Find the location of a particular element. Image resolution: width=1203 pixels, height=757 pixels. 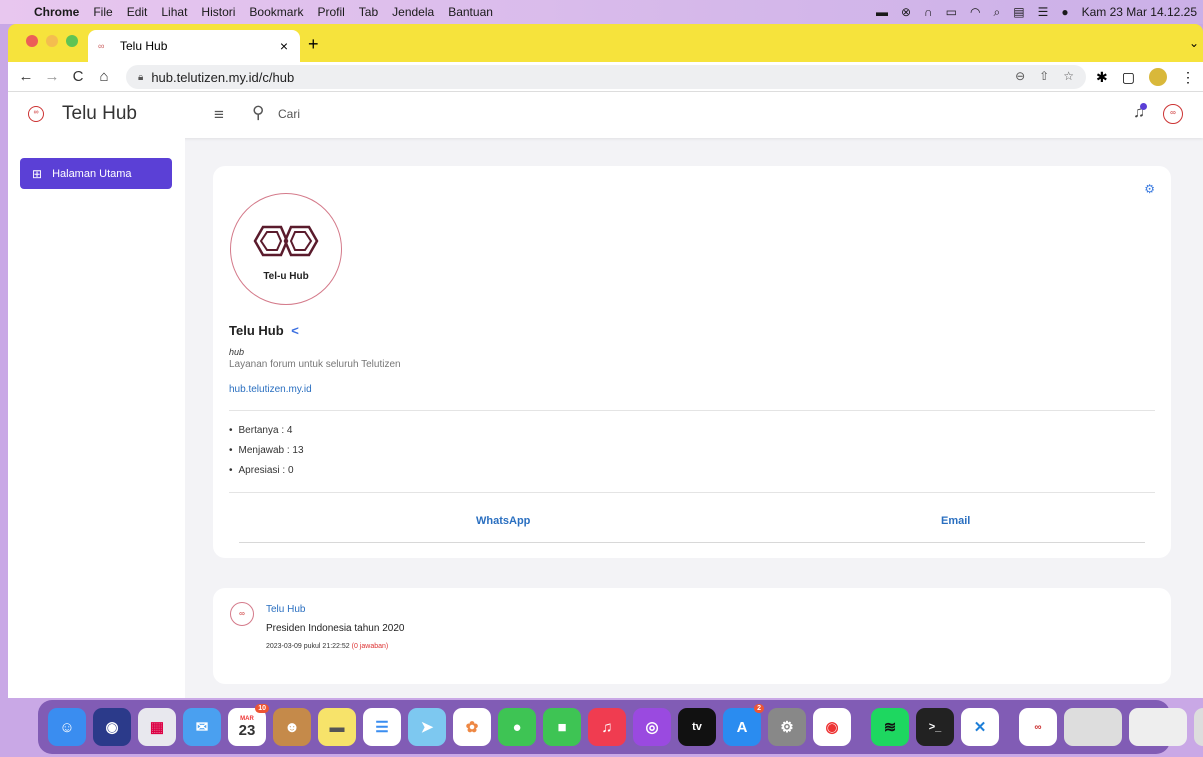

reminders-icon: ☰ is located at coordinates (382, 727).